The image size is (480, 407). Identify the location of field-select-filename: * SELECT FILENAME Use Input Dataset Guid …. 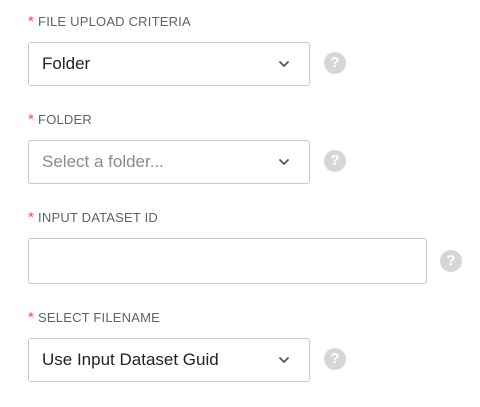
(187, 346).